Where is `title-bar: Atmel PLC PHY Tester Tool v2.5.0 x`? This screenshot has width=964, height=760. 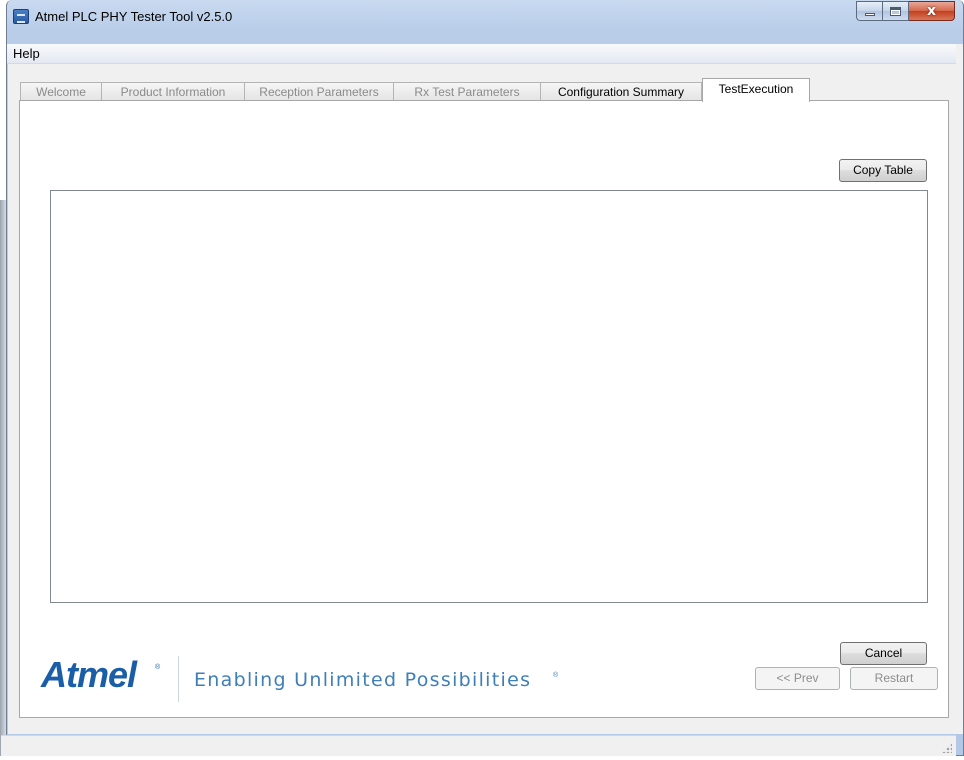
title-bar: Atmel PLC PHY Tester Tool v2.5.0 x is located at coordinates (485, 15).